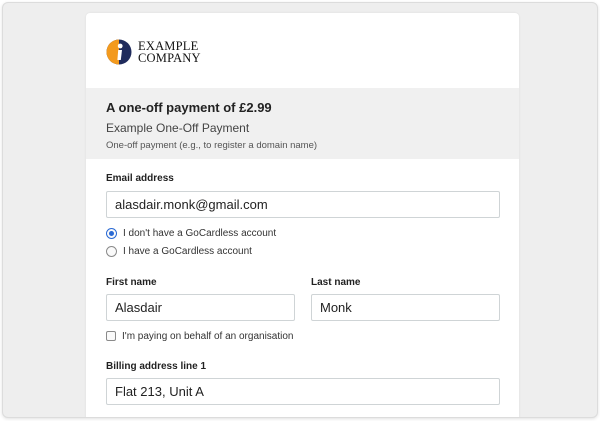 The width and height of the screenshot is (600, 421). Describe the element at coordinates (111, 251) in the screenshot. I see `radio-has-account-button` at that location.